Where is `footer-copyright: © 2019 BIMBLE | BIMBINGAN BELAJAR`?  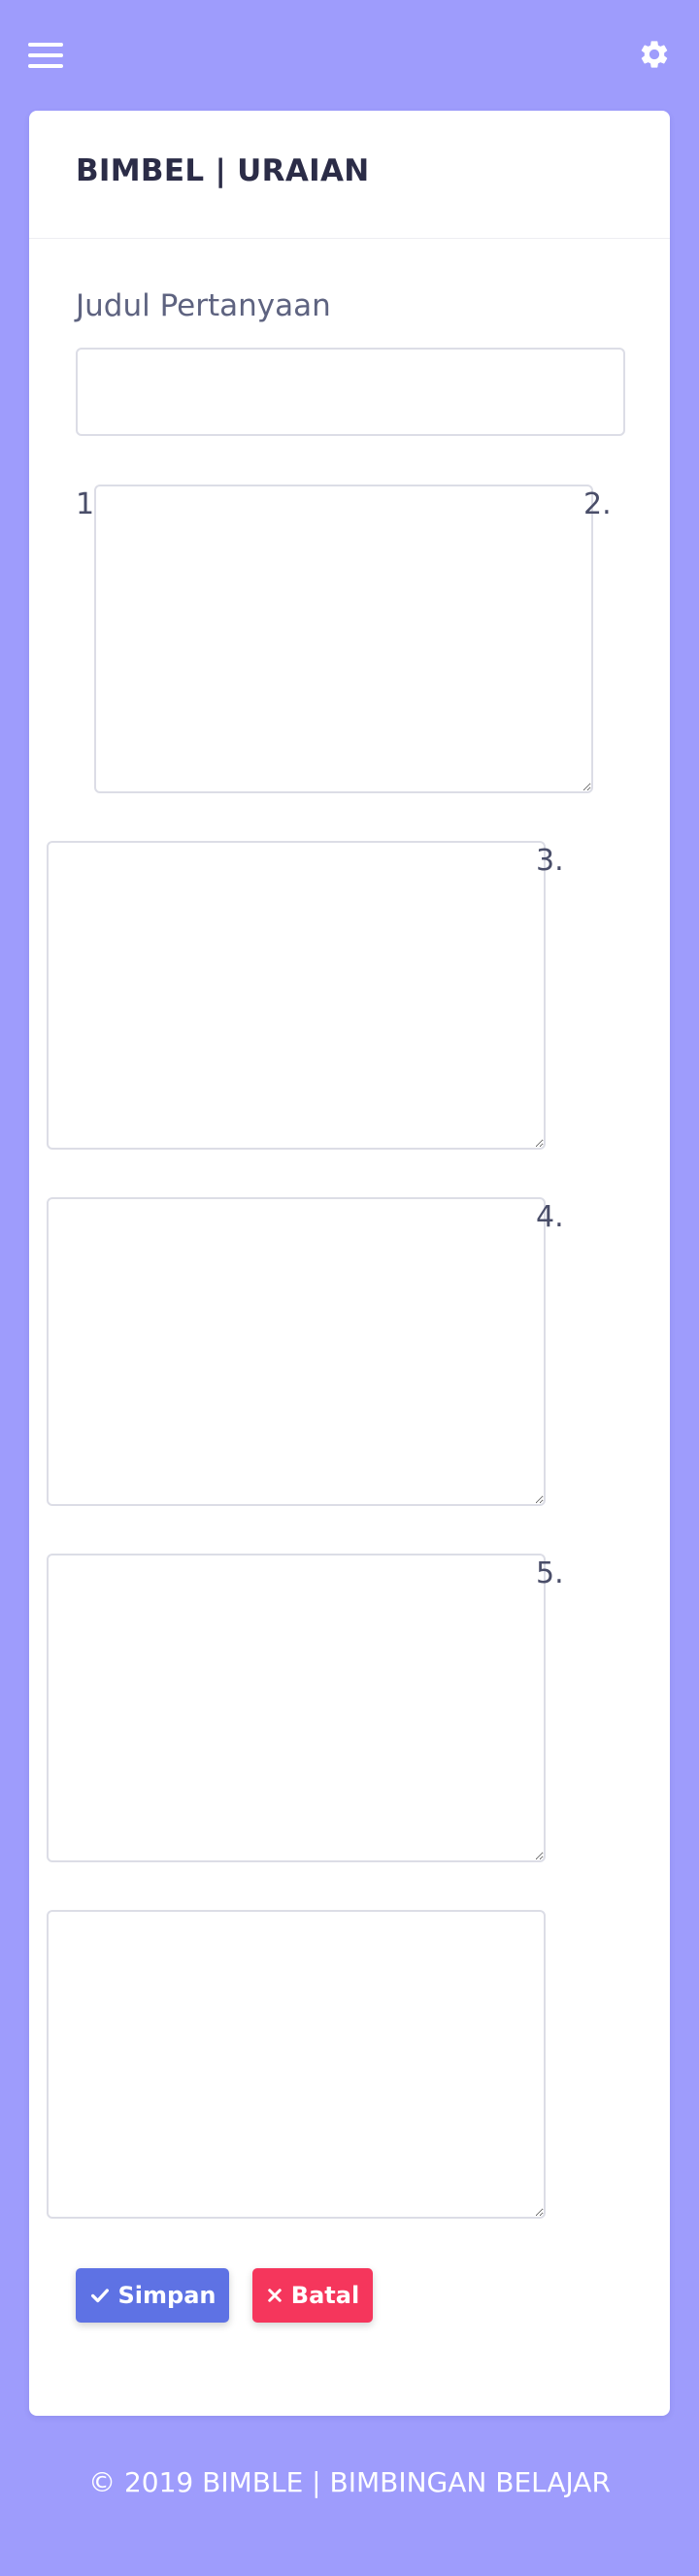
footer-copyright: © 2019 BIMBLE | BIMBINGAN BELAJAR is located at coordinates (349, 2482).